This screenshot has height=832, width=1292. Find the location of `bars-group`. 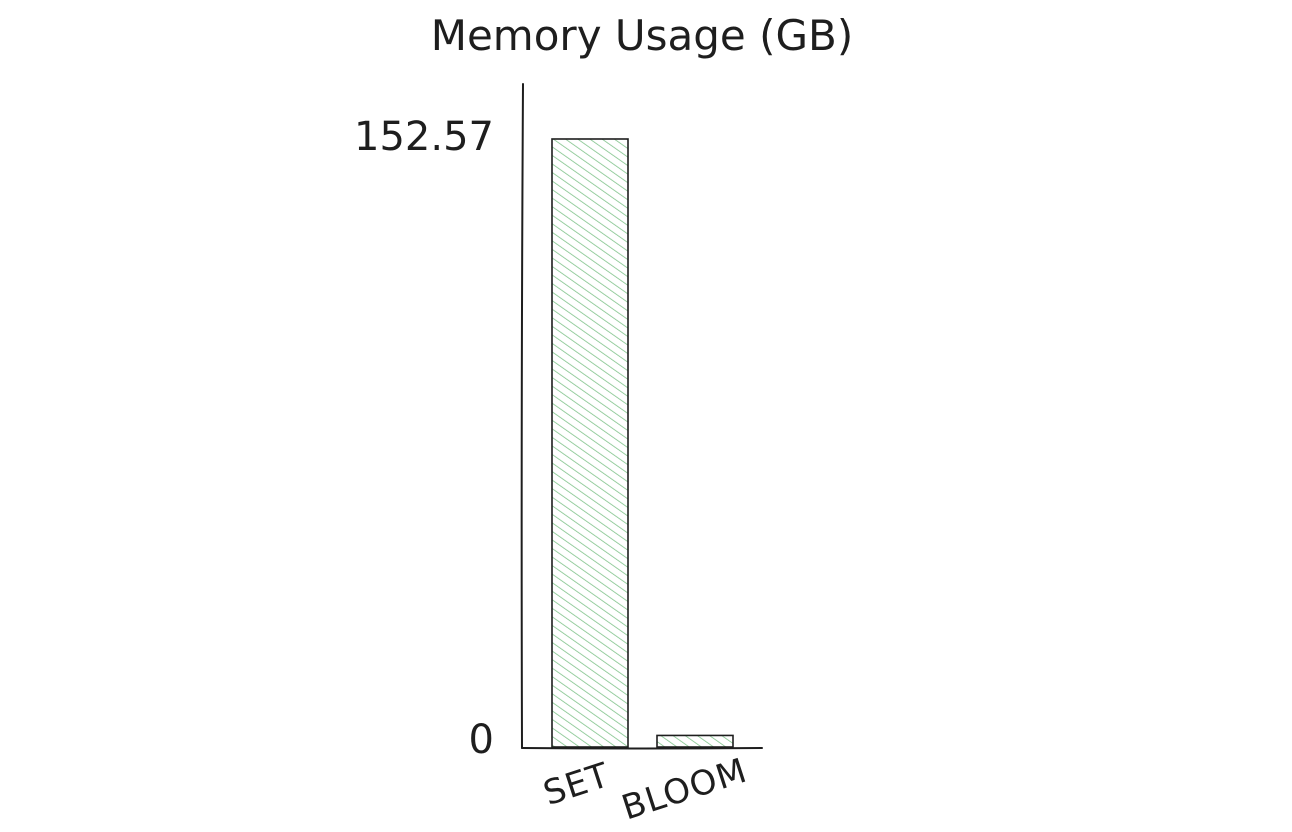

bars-group is located at coordinates (642, 443).